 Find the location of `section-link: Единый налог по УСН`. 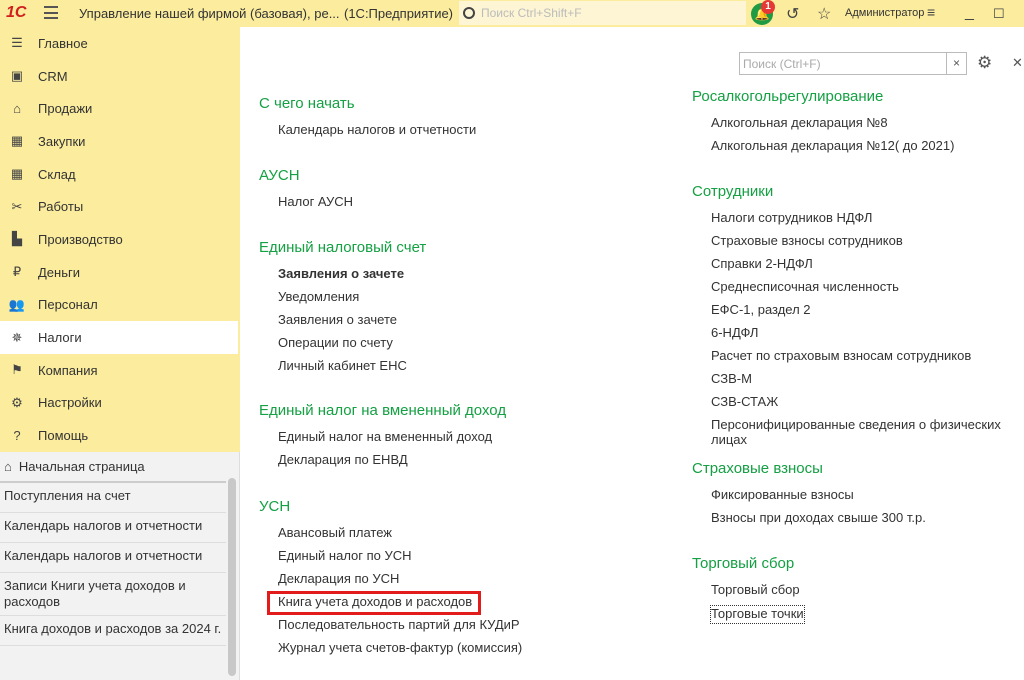

section-link: Единый налог по УСН is located at coordinates (390, 559).